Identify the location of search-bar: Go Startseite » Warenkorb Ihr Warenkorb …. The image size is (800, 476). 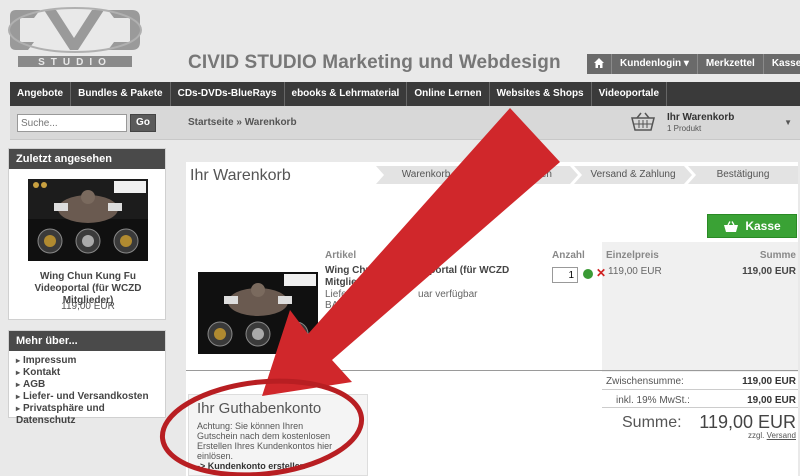
(405, 123).